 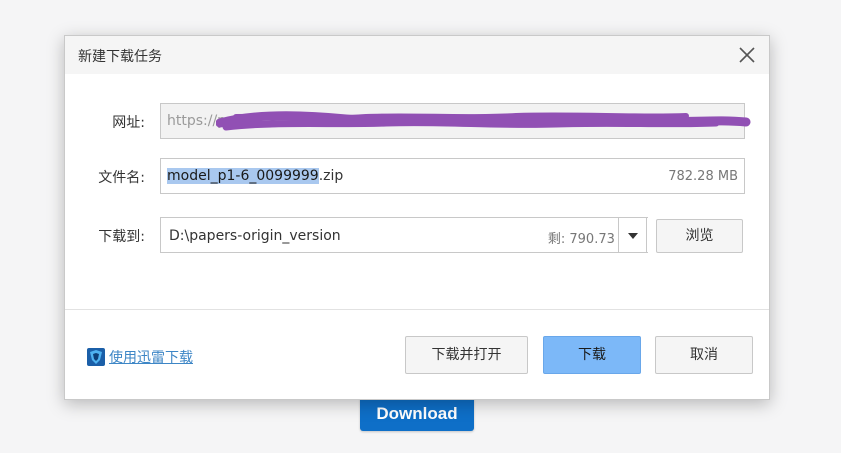 What do you see at coordinates (128, 123) in the screenshot?
I see `url-label: 网址:` at bounding box center [128, 123].